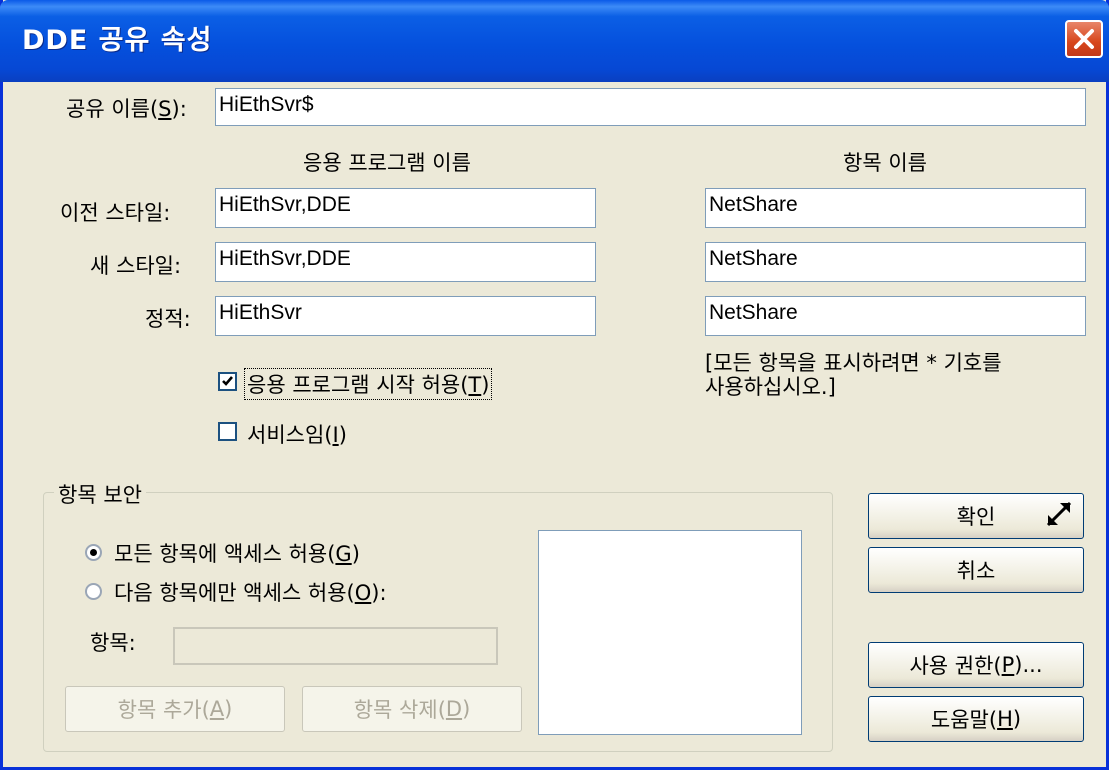  I want to click on is-service-checkbox, so click(227, 431).